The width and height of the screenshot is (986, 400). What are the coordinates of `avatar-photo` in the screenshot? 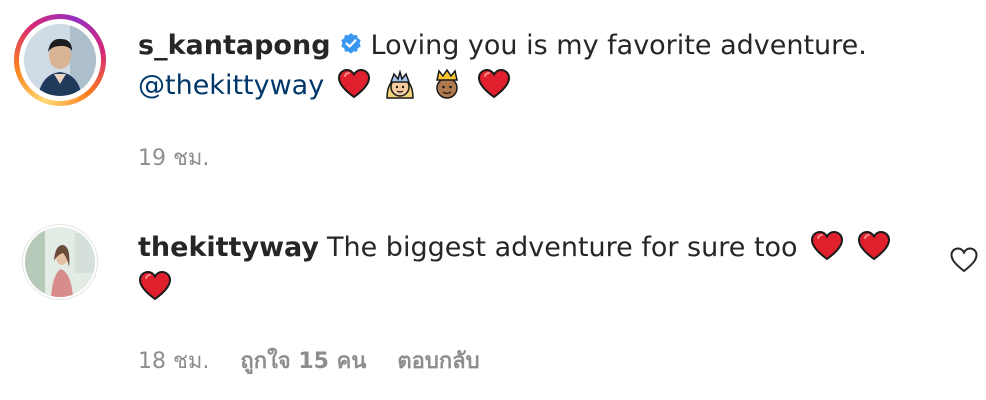 It's located at (60, 262).